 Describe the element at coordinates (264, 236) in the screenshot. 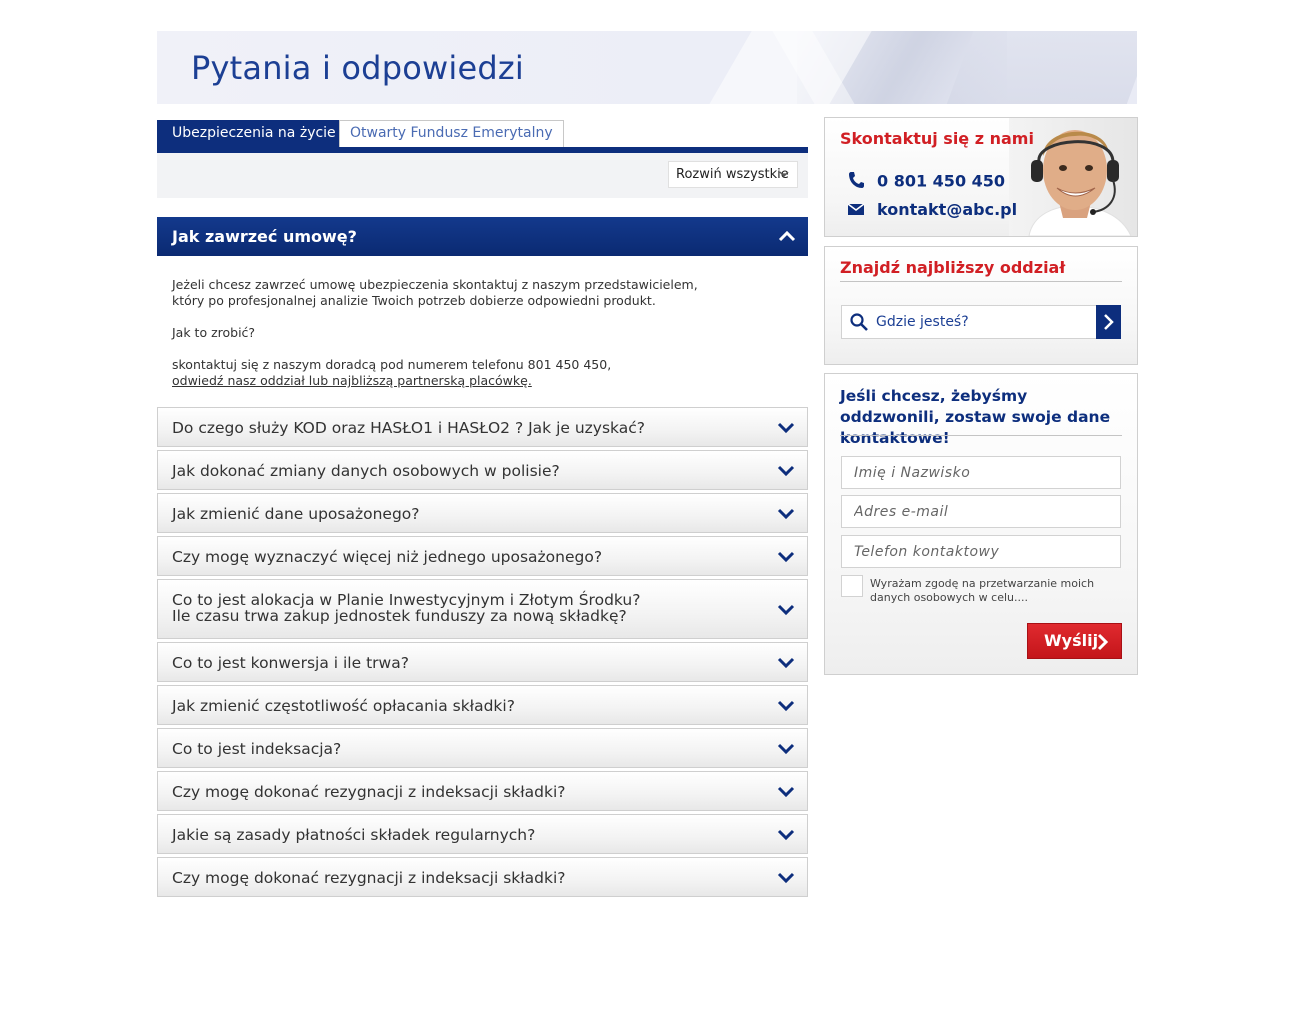

I see `faq-open-question: Jak zawrzeć umowę?` at that location.